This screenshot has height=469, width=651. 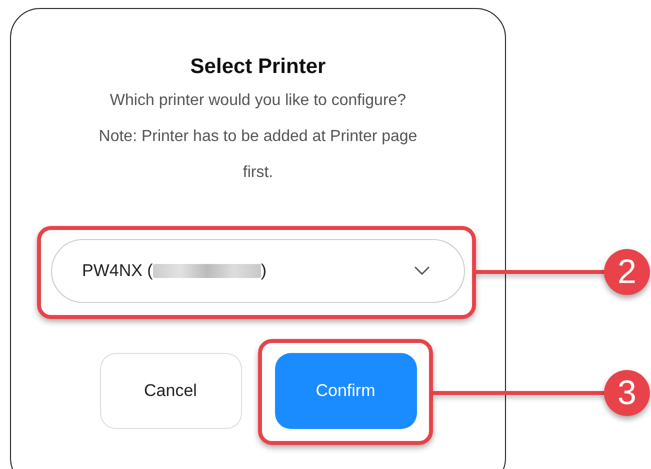 What do you see at coordinates (117, 271) in the screenshot?
I see `select-value-start: PW4NX (` at bounding box center [117, 271].